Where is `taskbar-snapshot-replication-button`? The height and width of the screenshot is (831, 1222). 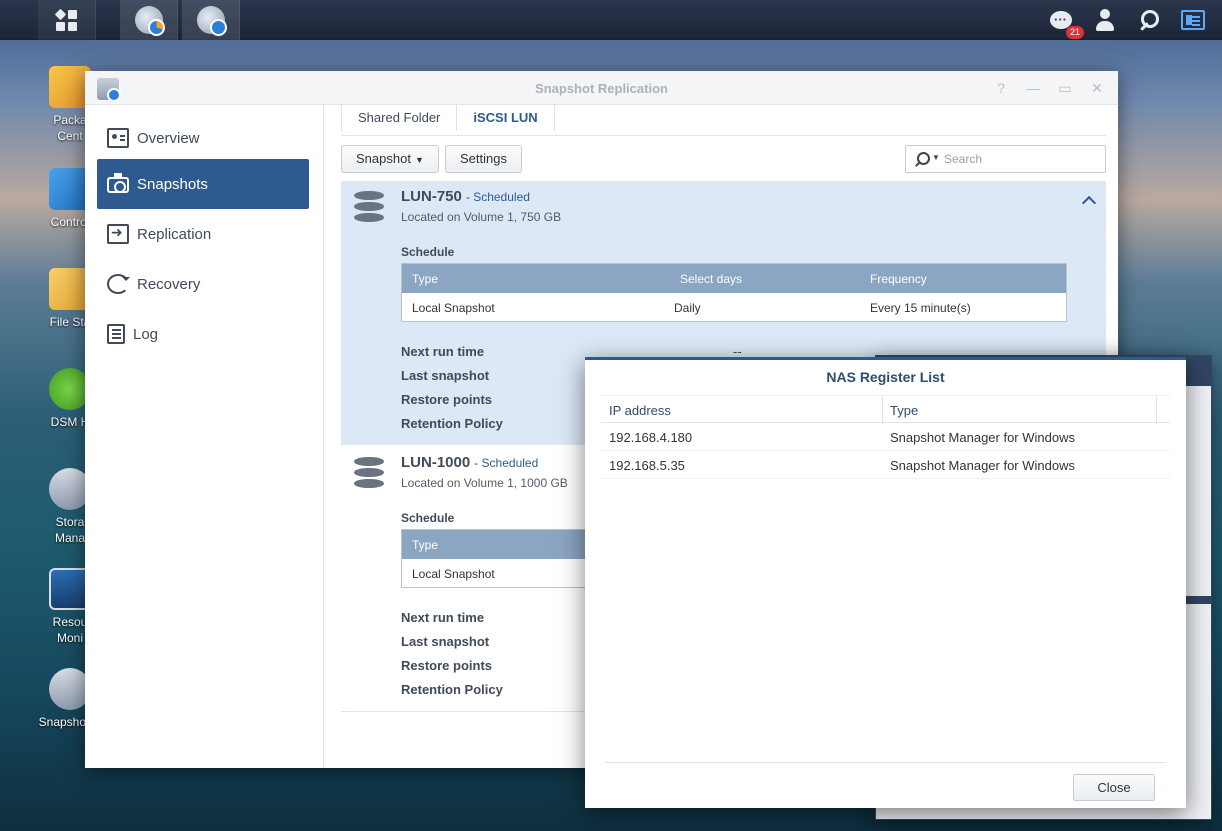
taskbar-snapshot-replication-button is located at coordinates (211, 20).